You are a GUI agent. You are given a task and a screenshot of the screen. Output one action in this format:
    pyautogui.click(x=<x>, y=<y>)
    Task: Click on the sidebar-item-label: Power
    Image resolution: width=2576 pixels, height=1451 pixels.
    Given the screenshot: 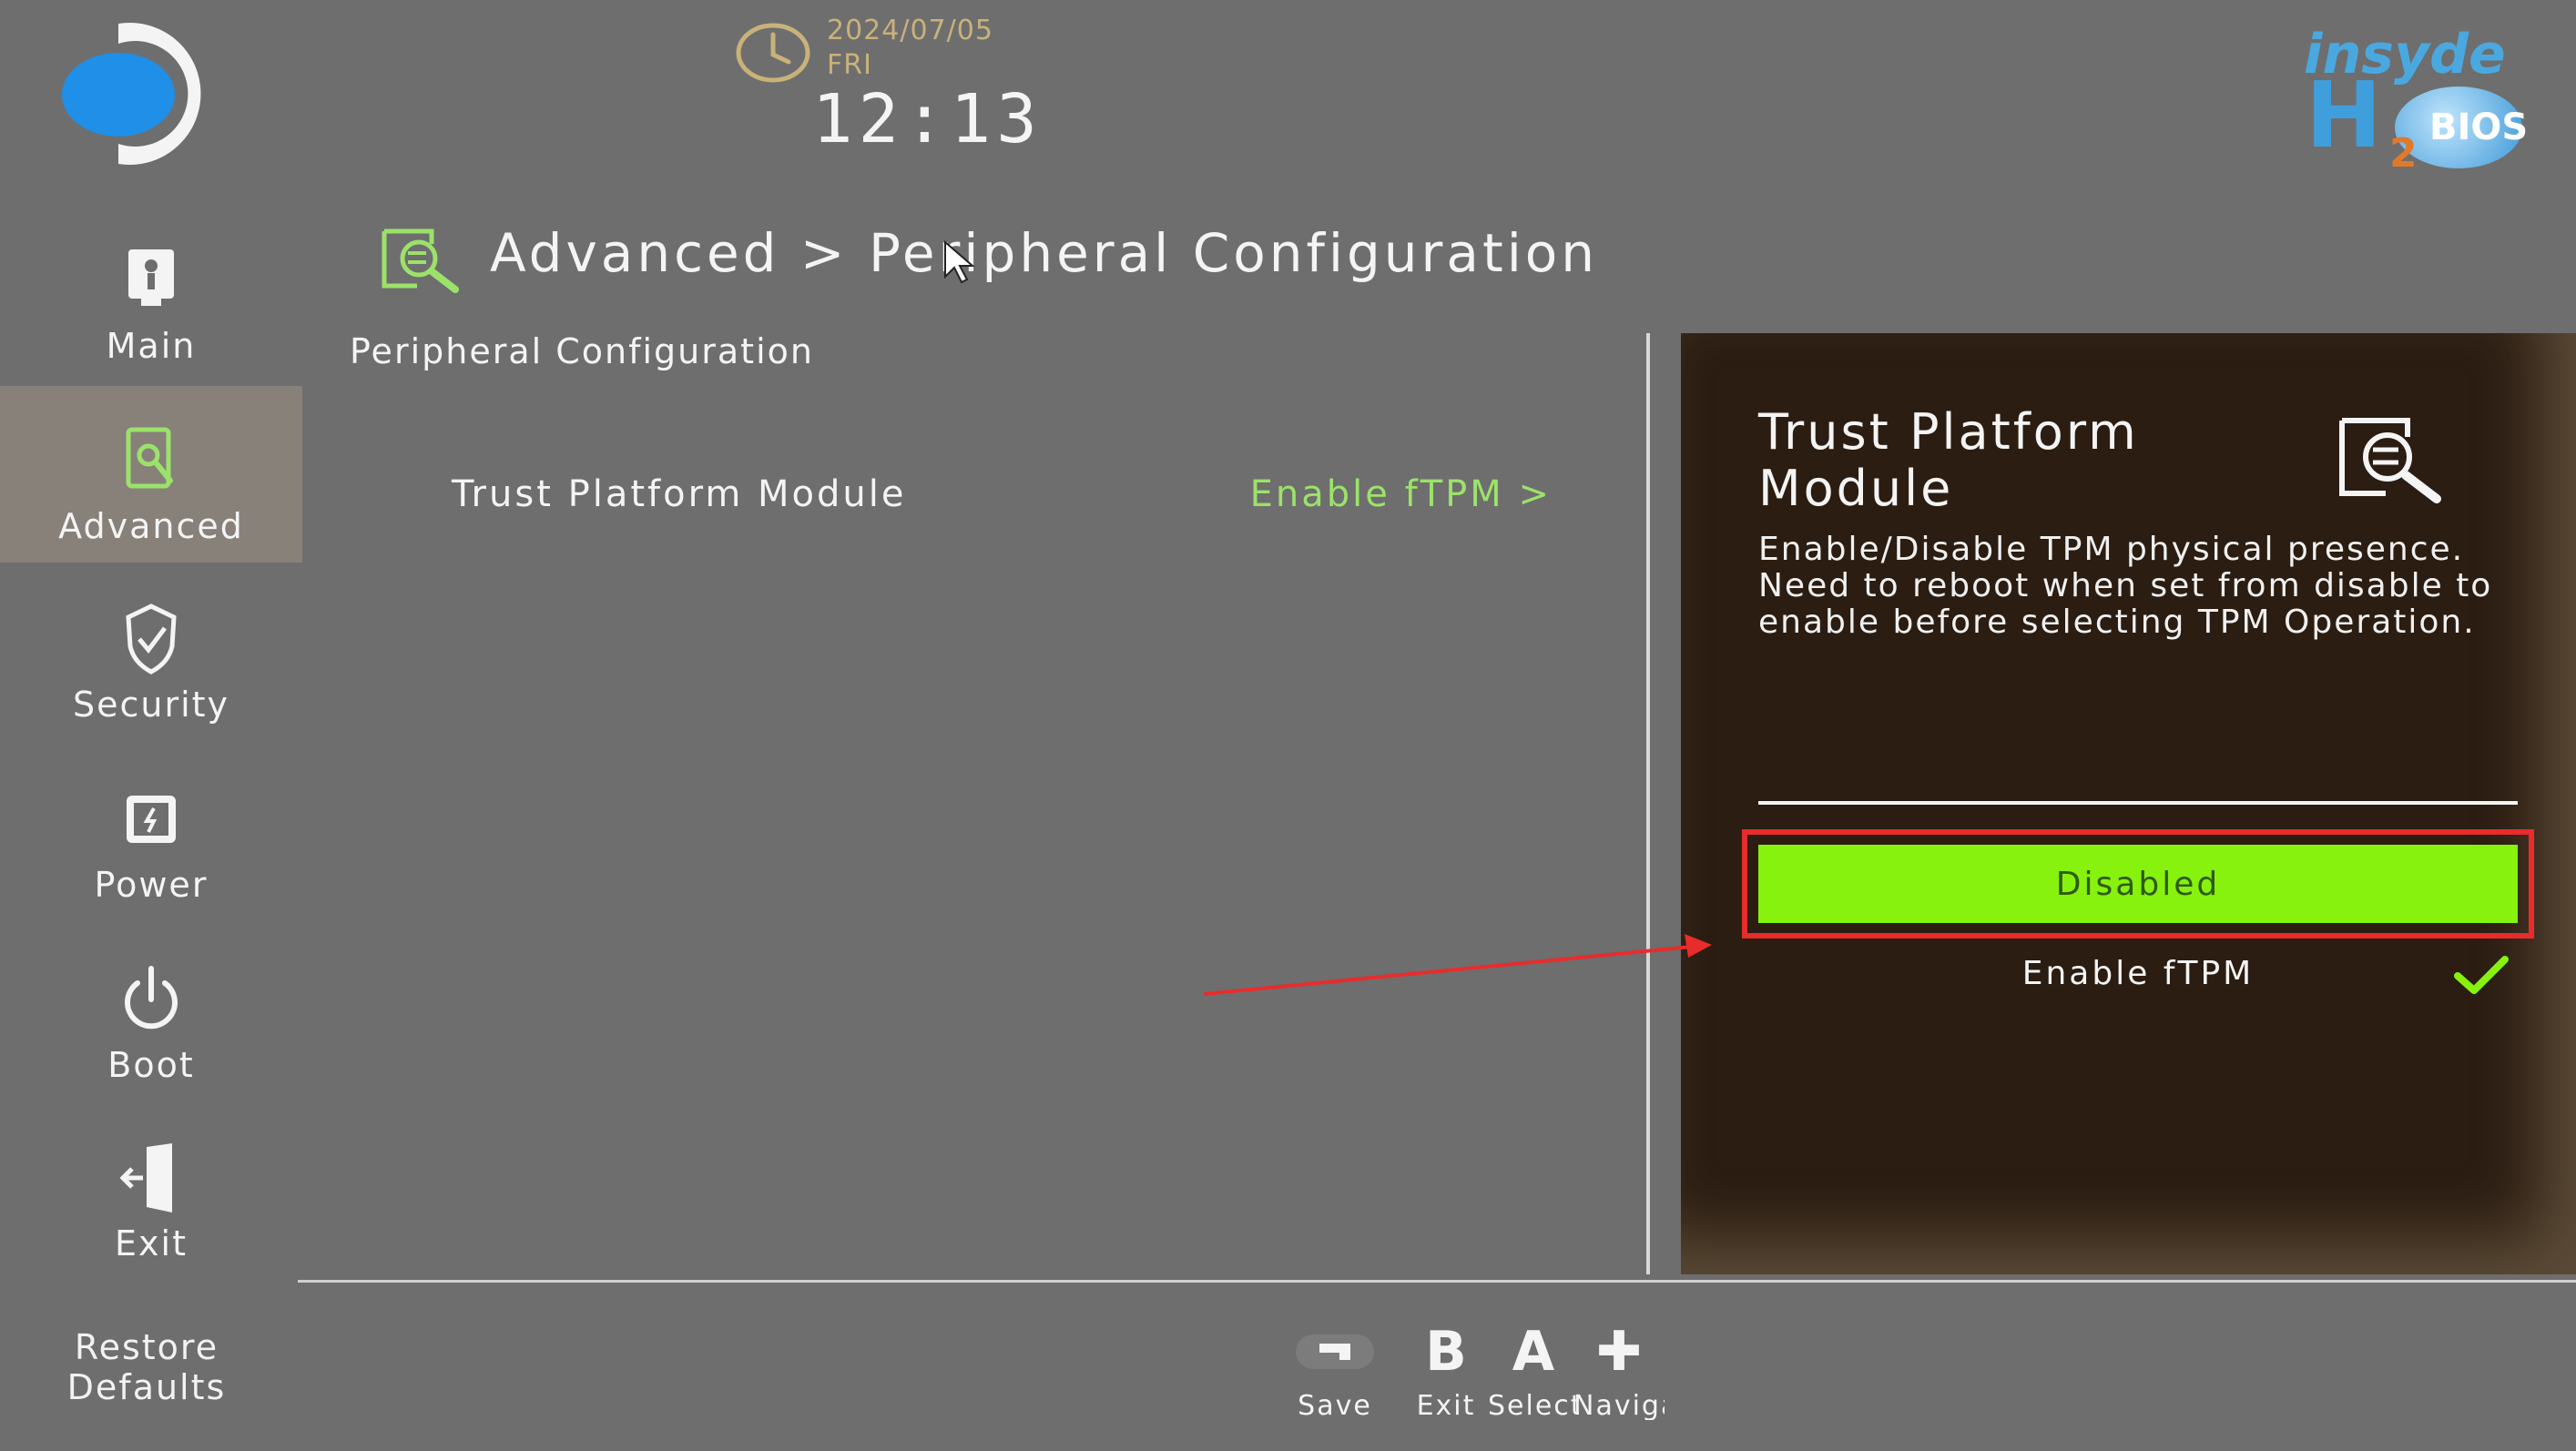 What is the action you would take?
    pyautogui.click(x=151, y=885)
    